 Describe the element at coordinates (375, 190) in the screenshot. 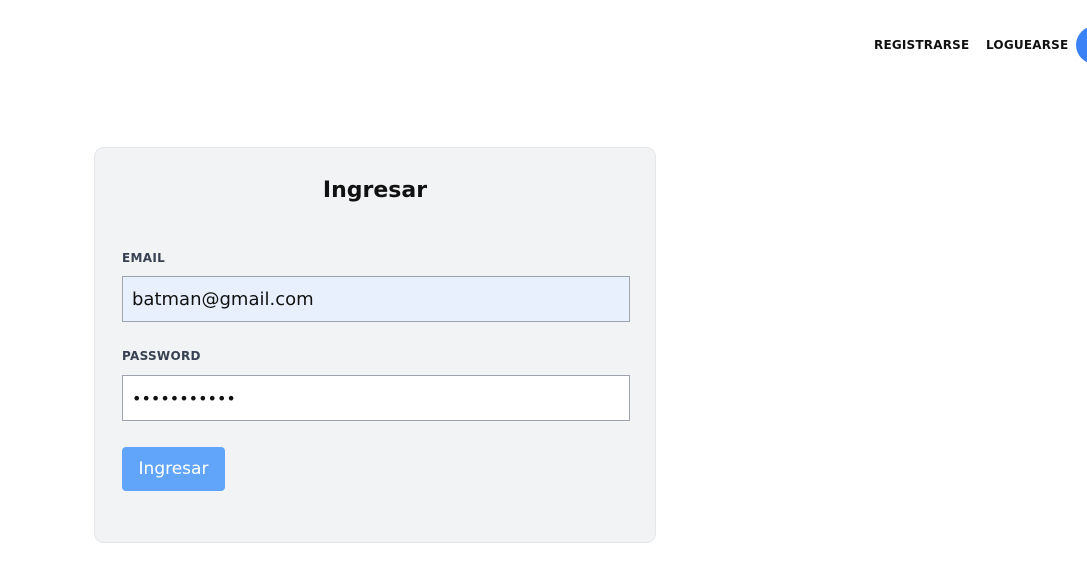

I see `login-title: Ingresar` at that location.